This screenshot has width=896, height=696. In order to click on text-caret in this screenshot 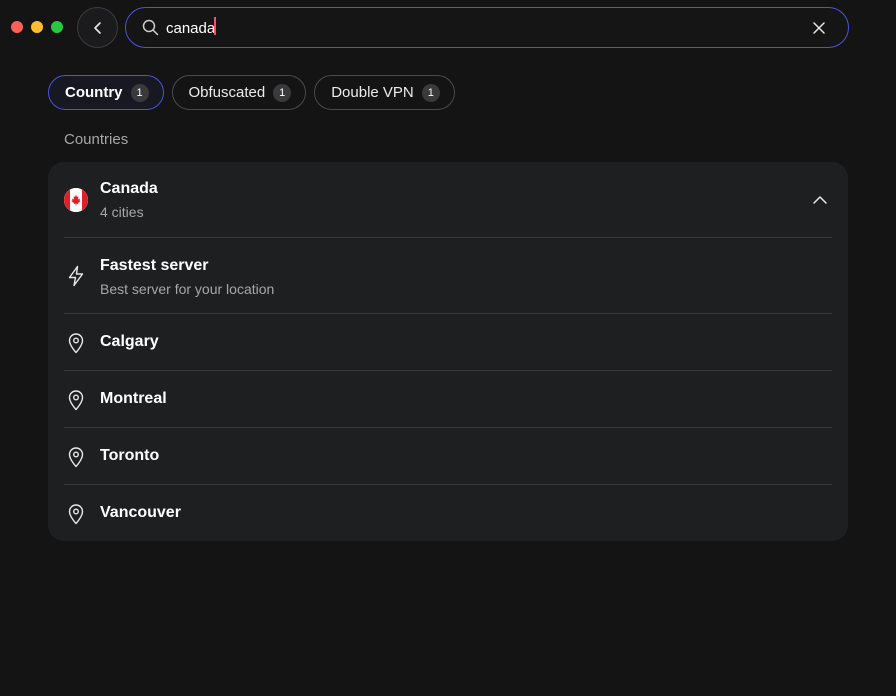, I will do `click(215, 26)`.